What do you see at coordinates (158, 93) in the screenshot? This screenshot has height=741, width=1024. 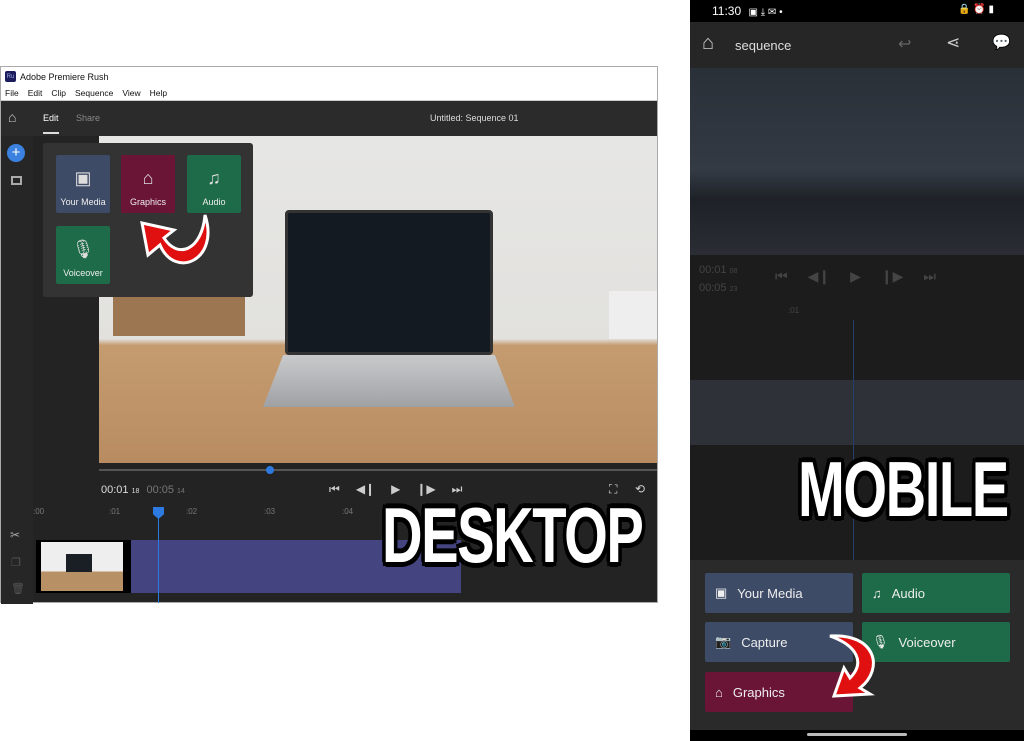 I see `menu-help: Help` at bounding box center [158, 93].